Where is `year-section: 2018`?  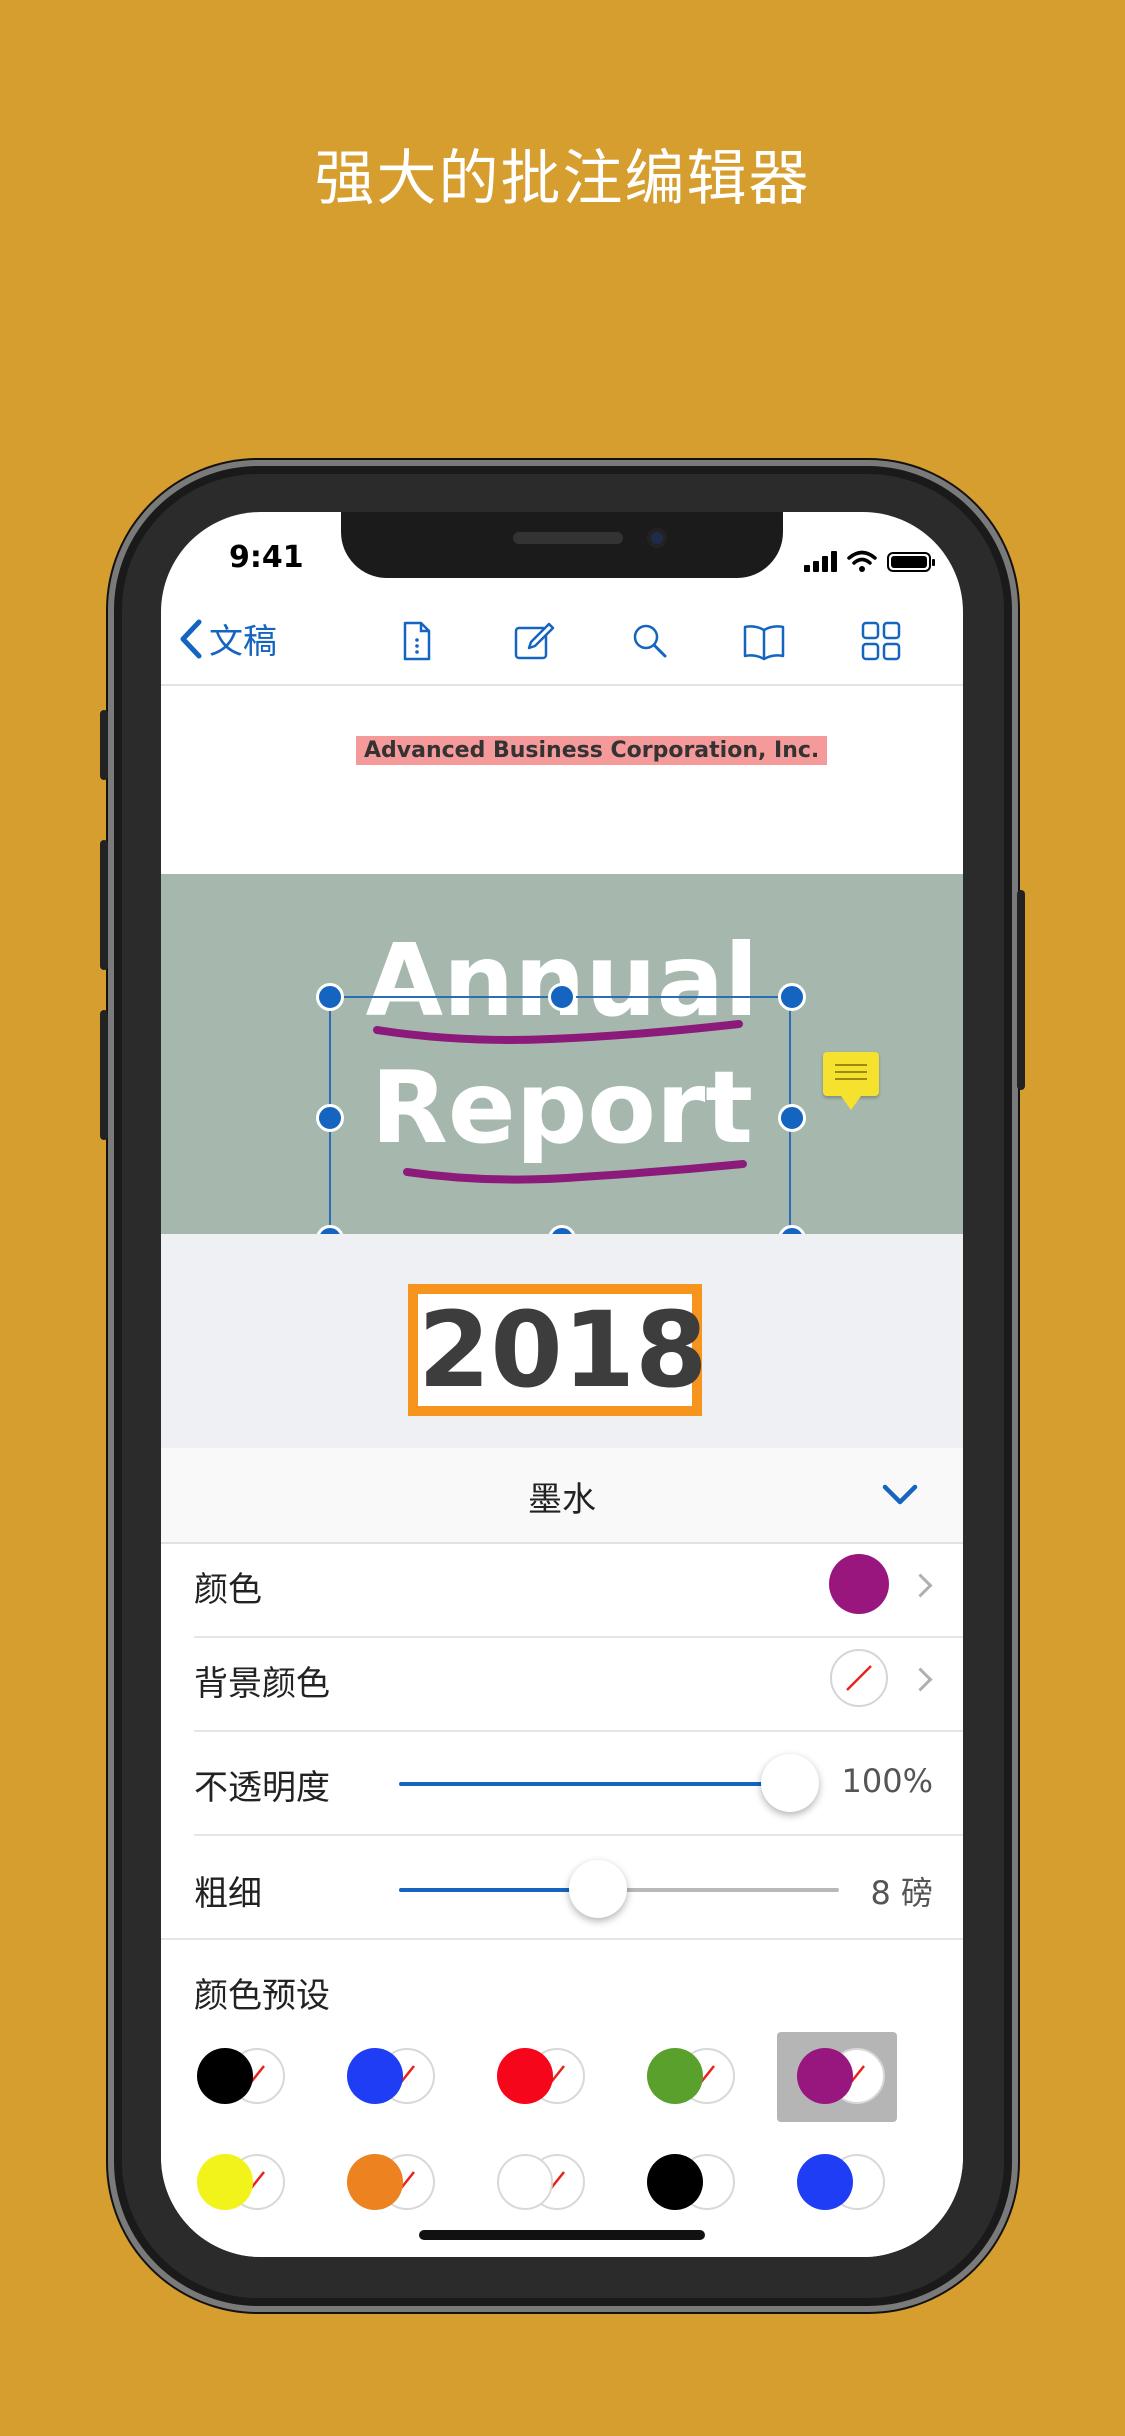
year-section: 2018 is located at coordinates (562, 1341).